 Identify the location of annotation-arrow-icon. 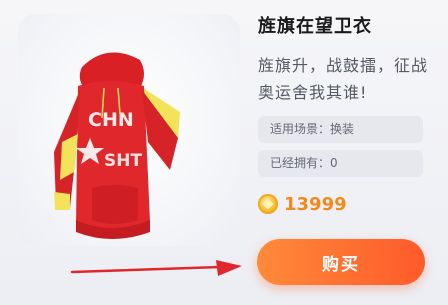
(156, 268).